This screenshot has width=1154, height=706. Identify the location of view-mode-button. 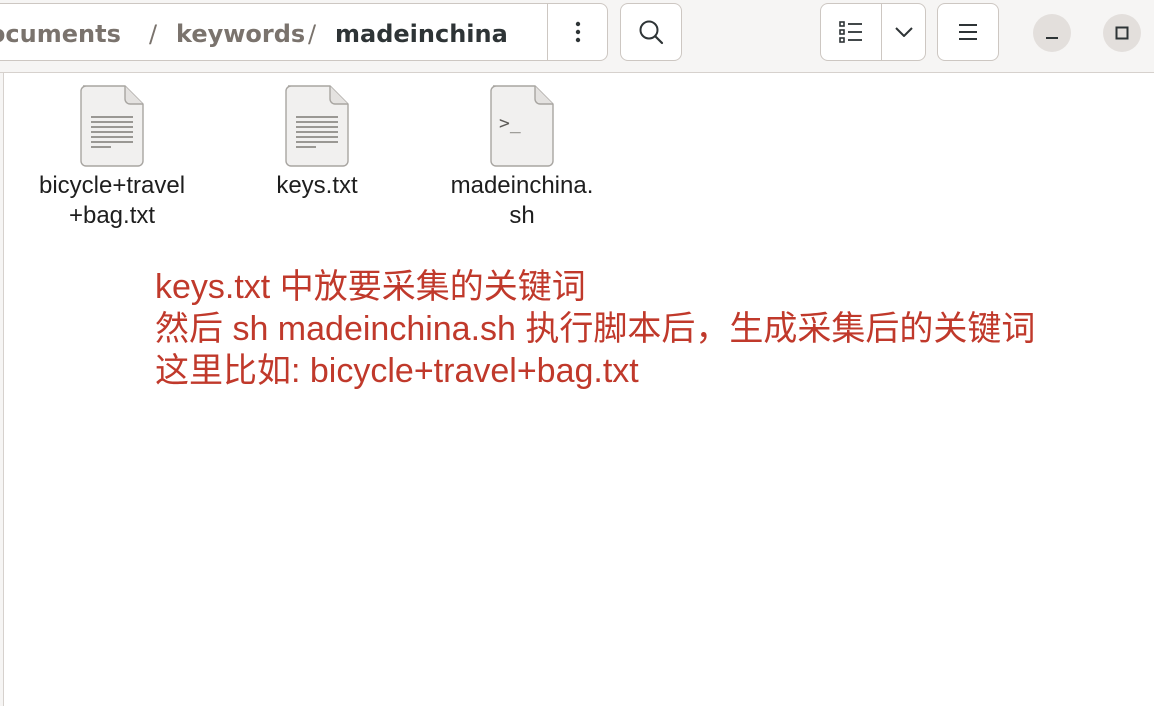
(873, 32).